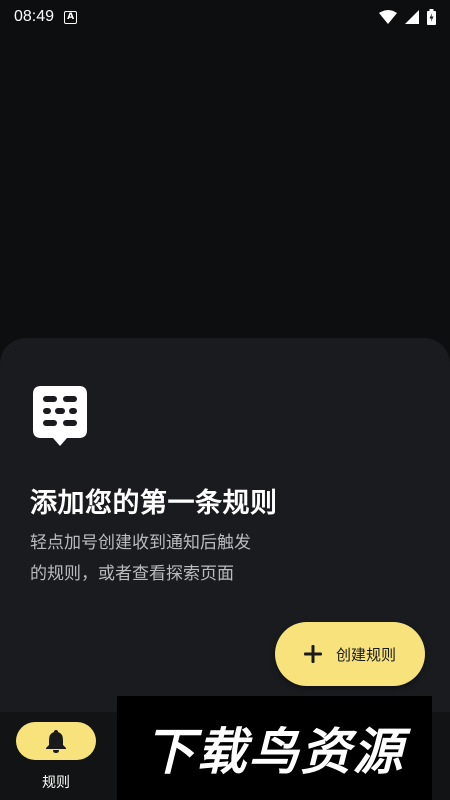 Image resolution: width=450 pixels, height=800 pixels. Describe the element at coordinates (388, 17) in the screenshot. I see `wifi-icon` at that location.